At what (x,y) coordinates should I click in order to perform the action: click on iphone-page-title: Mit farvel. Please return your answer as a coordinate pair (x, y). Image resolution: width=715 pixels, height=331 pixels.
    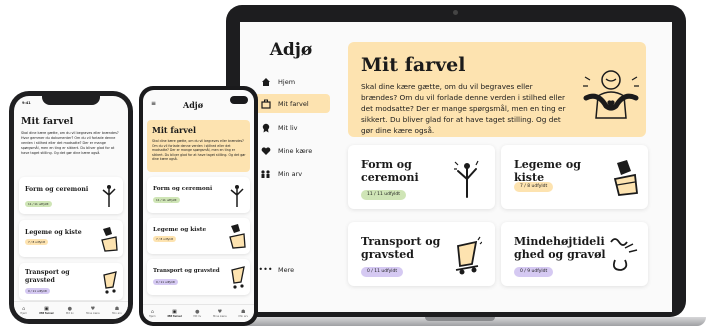
    Looking at the image, I should click on (47, 121).